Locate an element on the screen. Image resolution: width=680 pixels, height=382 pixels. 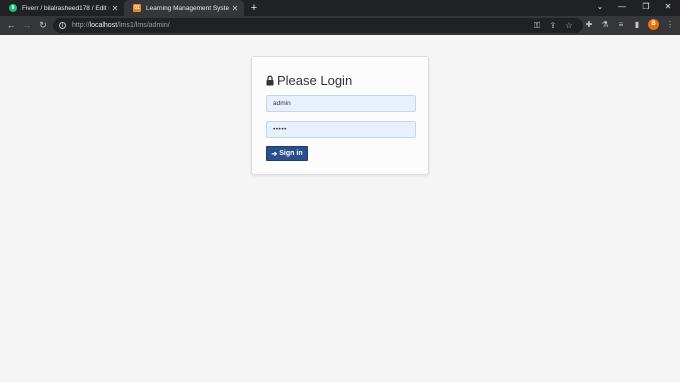
sign-in-button: ➔ Sign in is located at coordinates (287, 153).